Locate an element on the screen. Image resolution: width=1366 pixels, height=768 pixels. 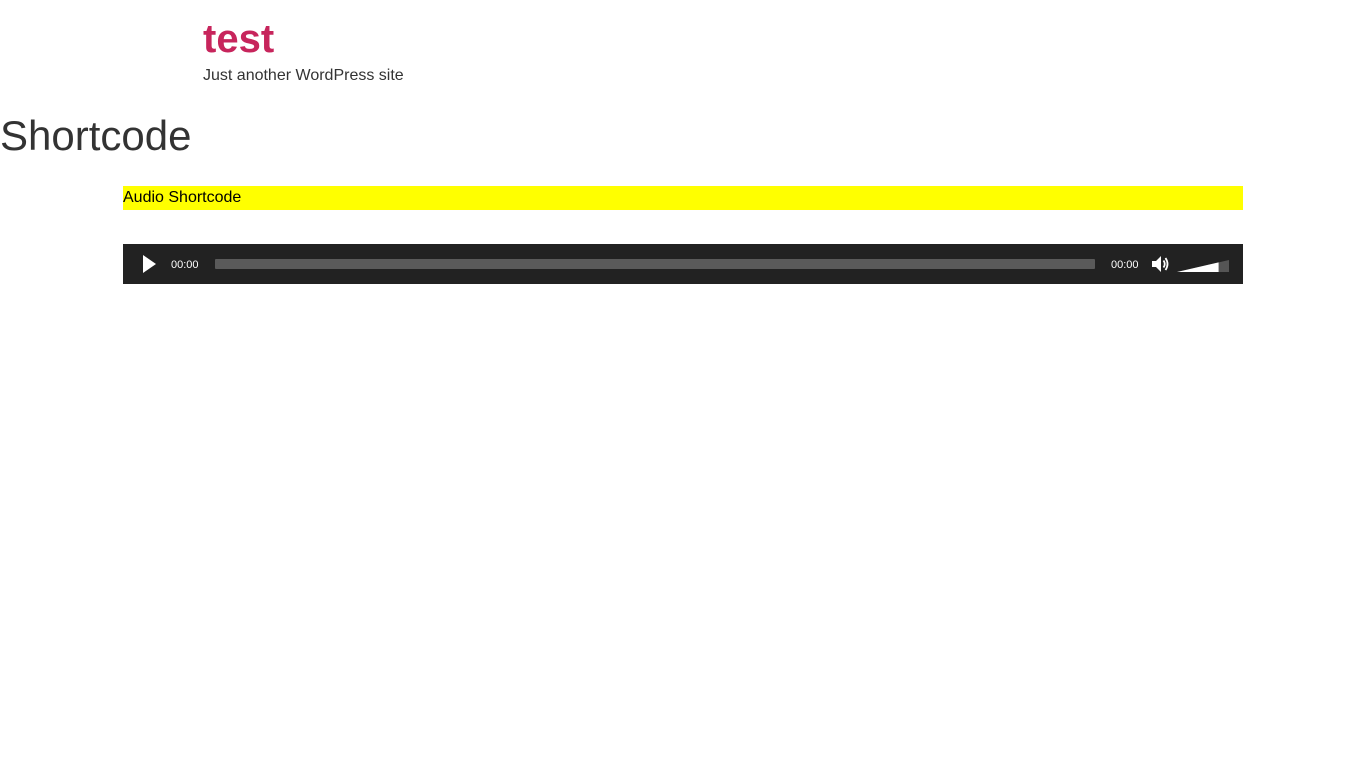
volume-bar is located at coordinates (1203, 266).